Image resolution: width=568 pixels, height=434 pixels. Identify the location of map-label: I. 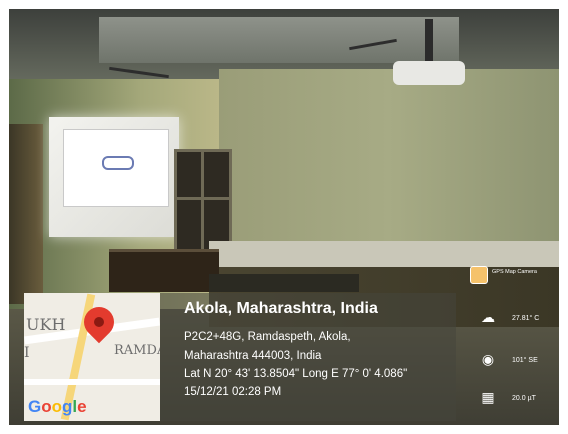
(27, 353).